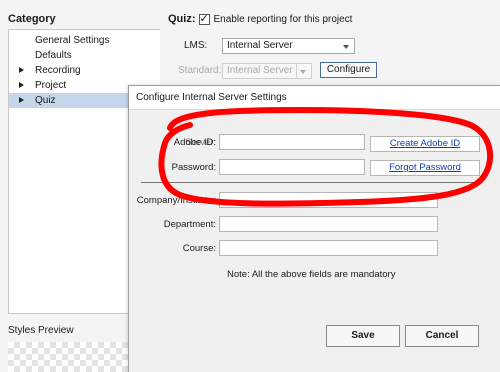 This screenshot has height=372, width=500. I want to click on standard-label: Standard:, so click(200, 70).